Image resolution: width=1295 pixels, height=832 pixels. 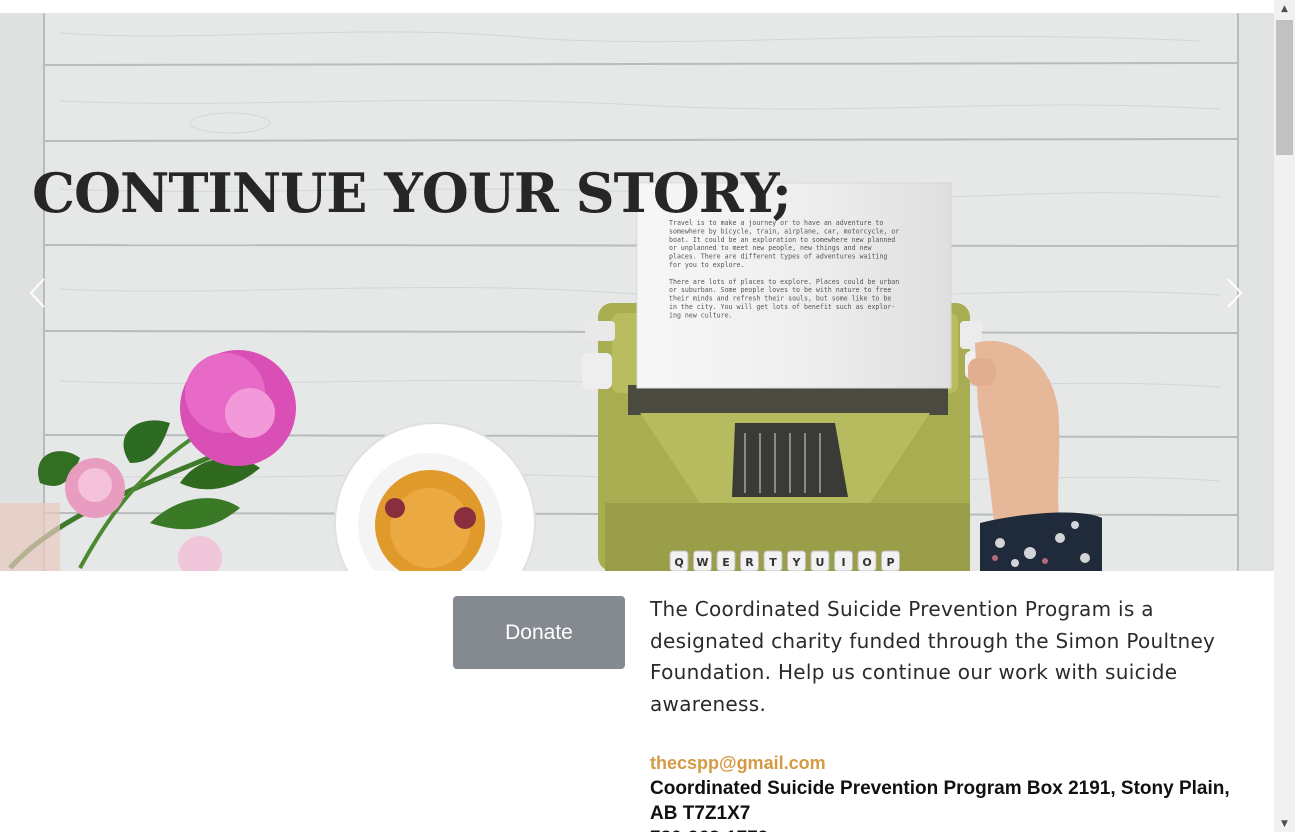 What do you see at coordinates (866, 562) in the screenshot?
I see `typewriter-key-label: O` at bounding box center [866, 562].